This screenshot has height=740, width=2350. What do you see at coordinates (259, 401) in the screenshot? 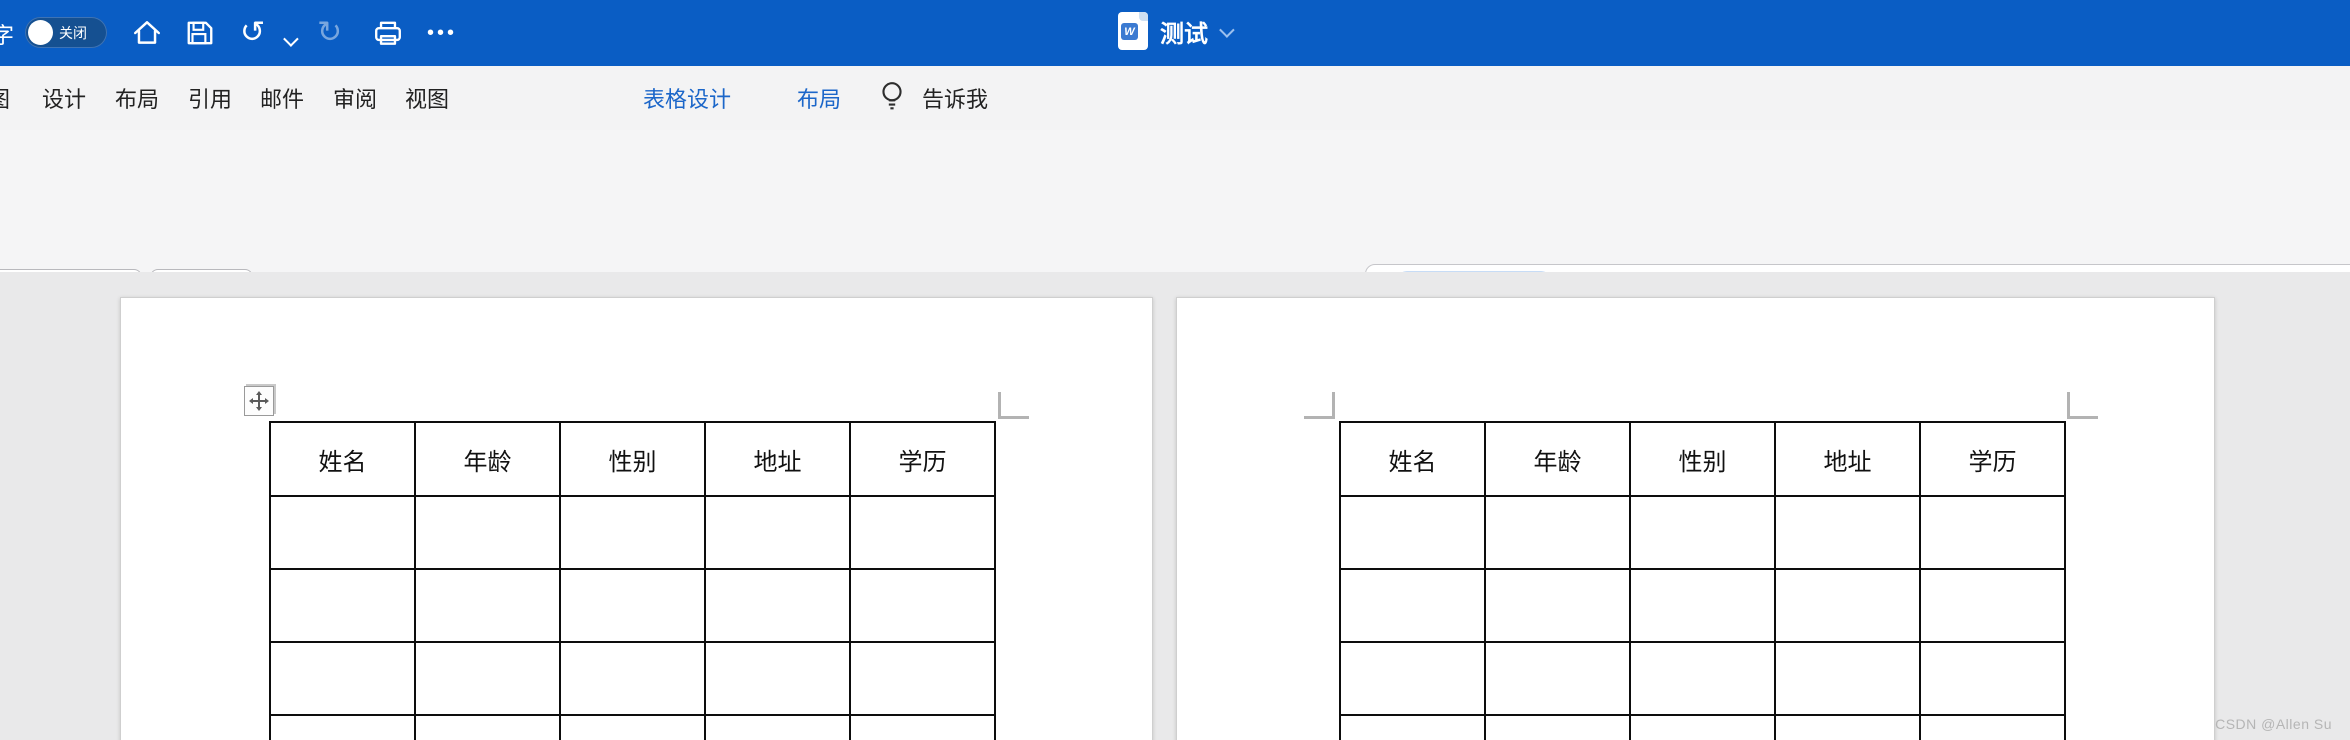
I see `table-move-handle-icon` at bounding box center [259, 401].